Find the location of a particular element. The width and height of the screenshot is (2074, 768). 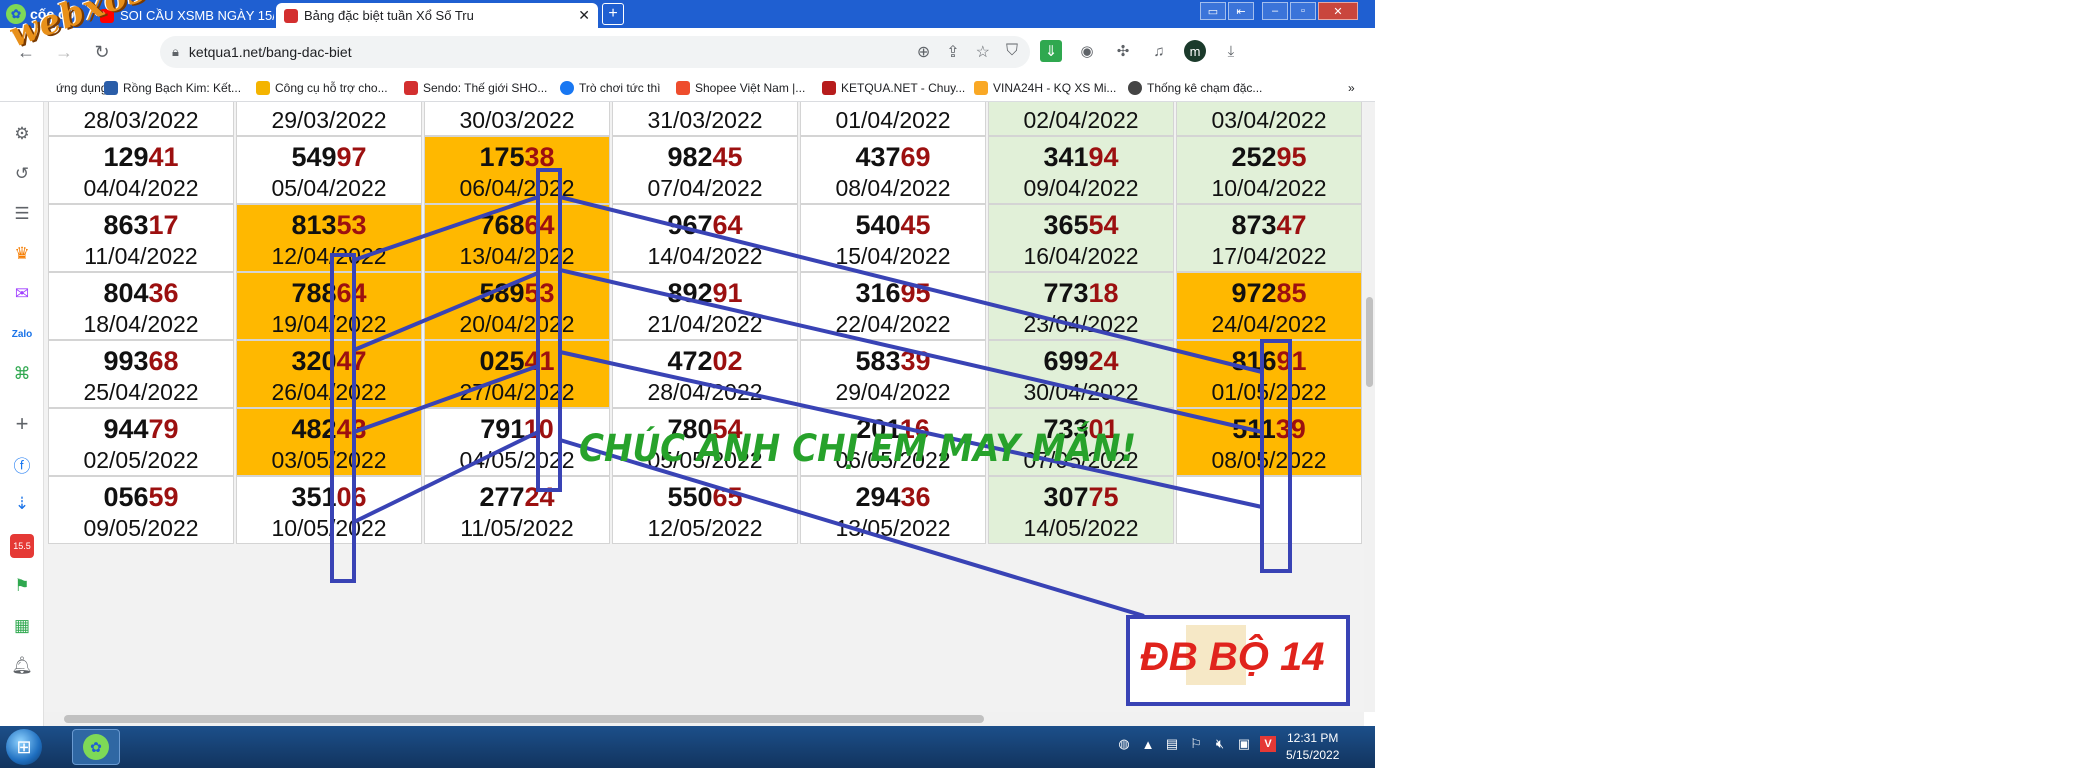

network-globe-icon: ◍ is located at coordinates (1124, 744).